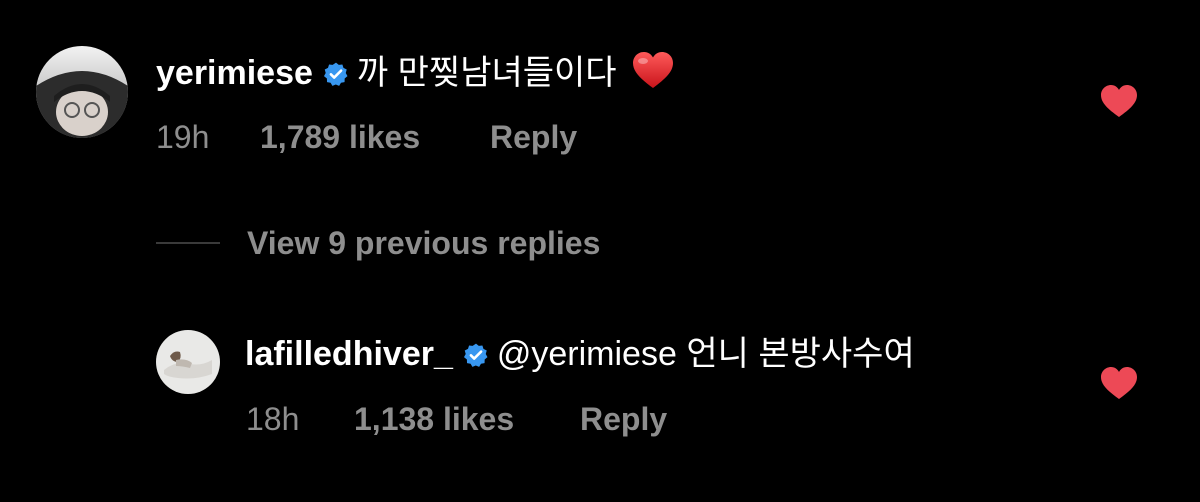 This screenshot has width=1200, height=502. What do you see at coordinates (188, 243) in the screenshot?
I see `view-replies-divider` at bounding box center [188, 243].